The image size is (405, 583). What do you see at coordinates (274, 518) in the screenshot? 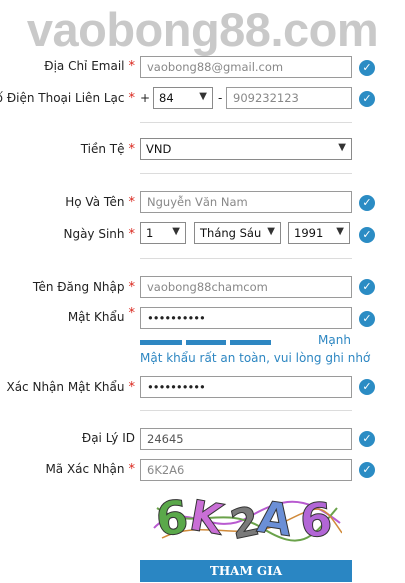
I see `svg-text: A` at bounding box center [274, 518].